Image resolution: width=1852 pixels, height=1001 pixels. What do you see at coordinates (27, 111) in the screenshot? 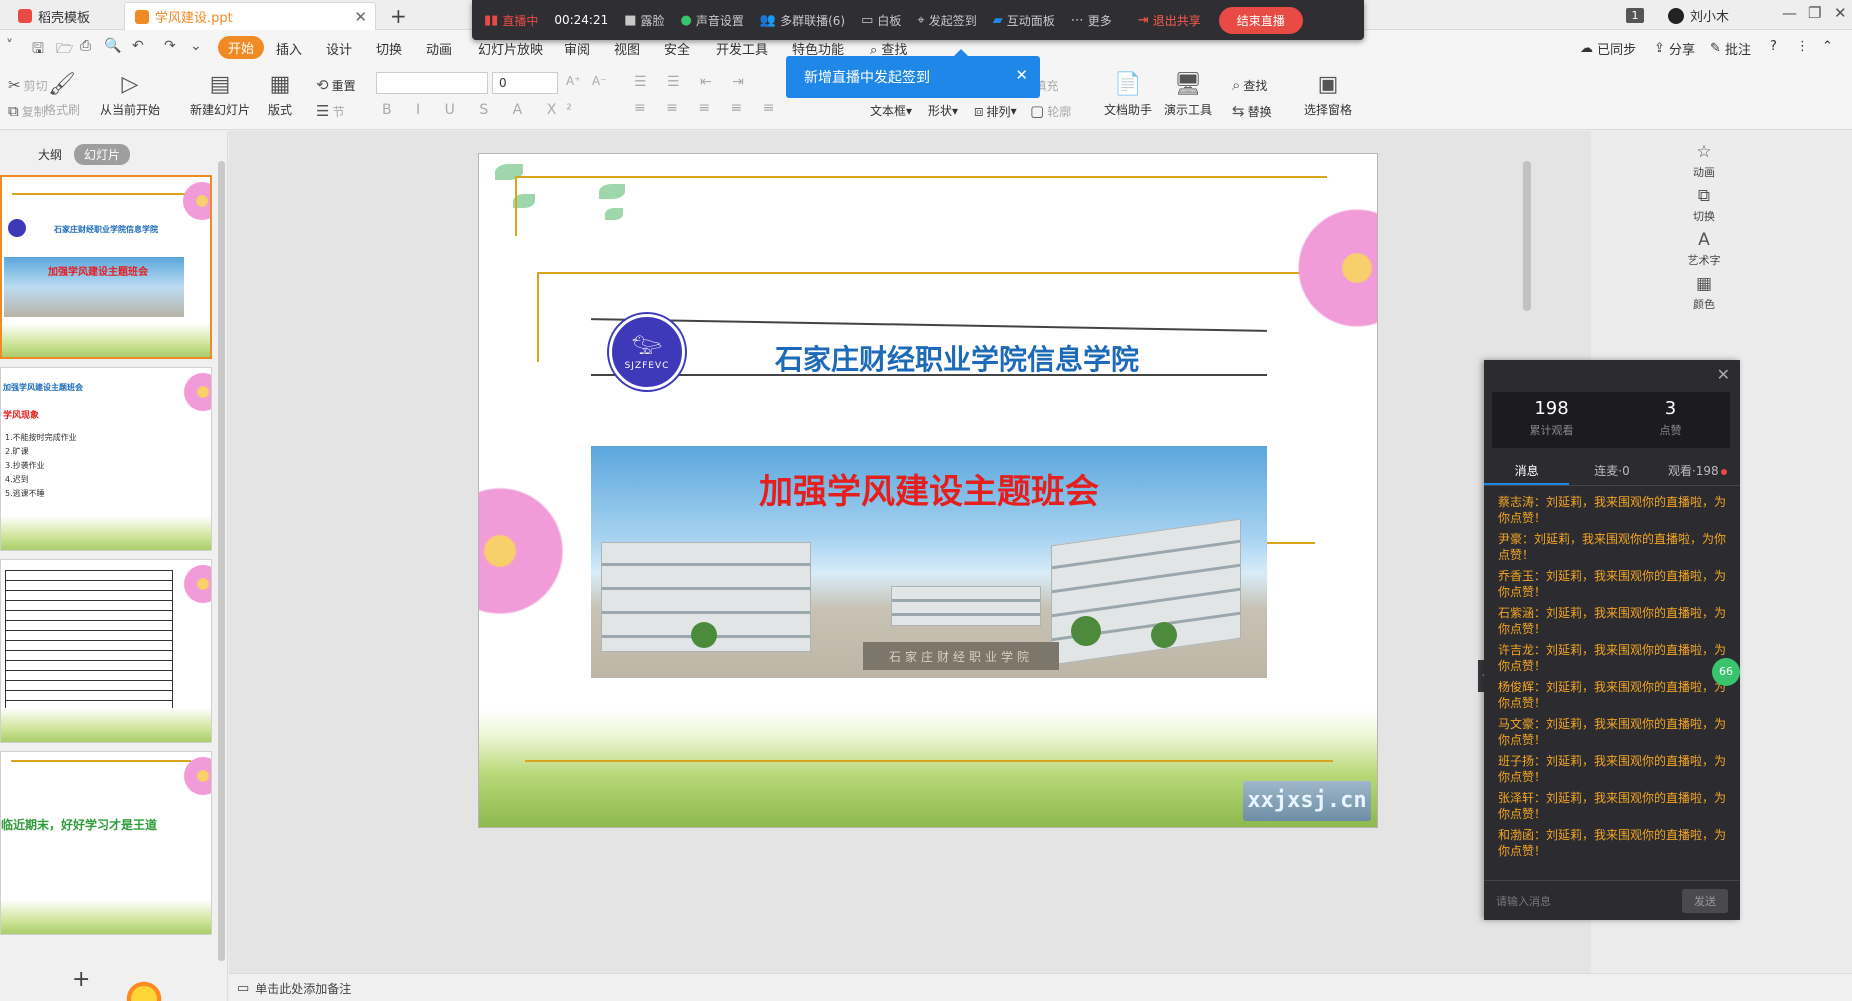
I see `copy-button: ⧉ 复制` at bounding box center [27, 111].